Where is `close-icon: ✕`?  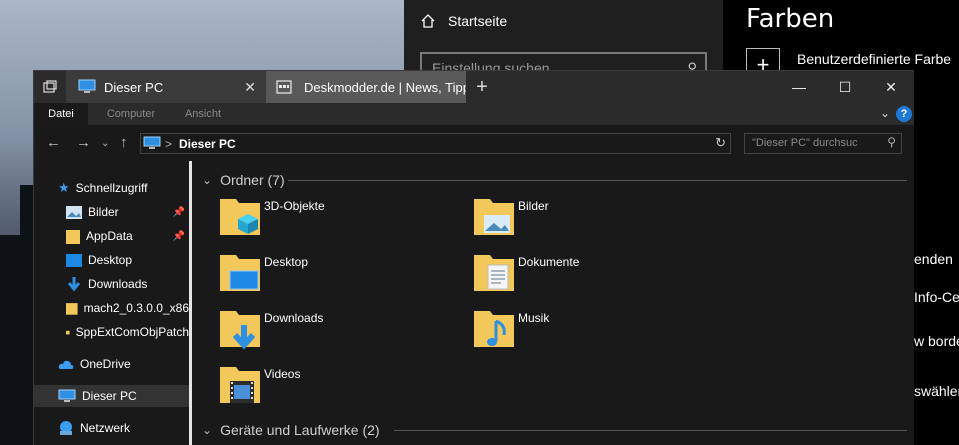 close-icon: ✕ is located at coordinates (250, 87).